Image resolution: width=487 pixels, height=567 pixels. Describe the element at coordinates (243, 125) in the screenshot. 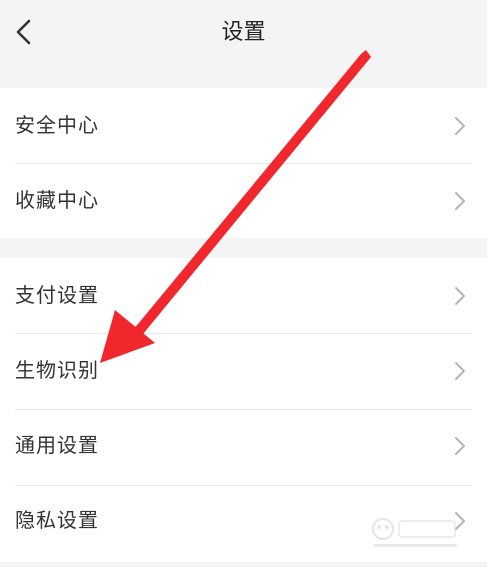

I see `settings-row-security-center: 安全中心` at that location.